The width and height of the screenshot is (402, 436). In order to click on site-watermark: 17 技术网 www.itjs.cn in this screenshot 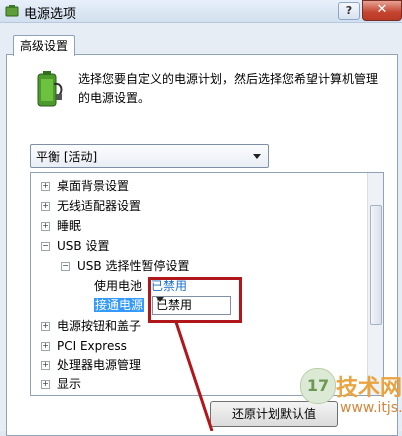, I will do `click(351, 393)`.